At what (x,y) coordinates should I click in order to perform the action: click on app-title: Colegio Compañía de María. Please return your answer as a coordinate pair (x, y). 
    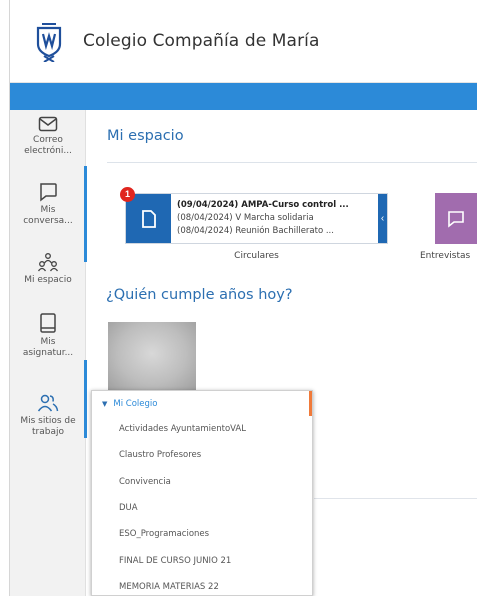
    Looking at the image, I should click on (201, 41).